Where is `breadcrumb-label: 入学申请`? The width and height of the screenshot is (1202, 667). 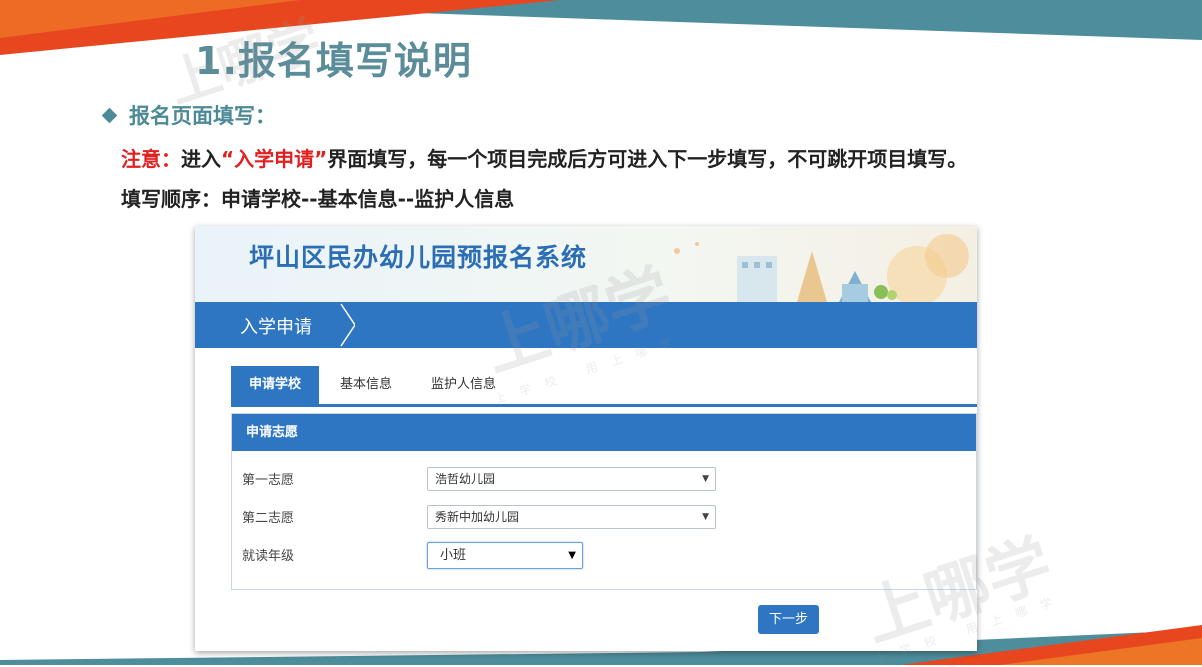
breadcrumb-label: 入学申请 is located at coordinates (276, 326).